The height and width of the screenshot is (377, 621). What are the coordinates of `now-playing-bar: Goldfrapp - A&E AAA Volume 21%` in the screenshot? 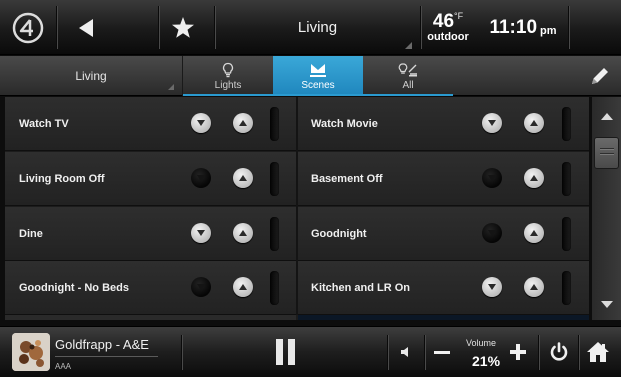 It's located at (310, 351).